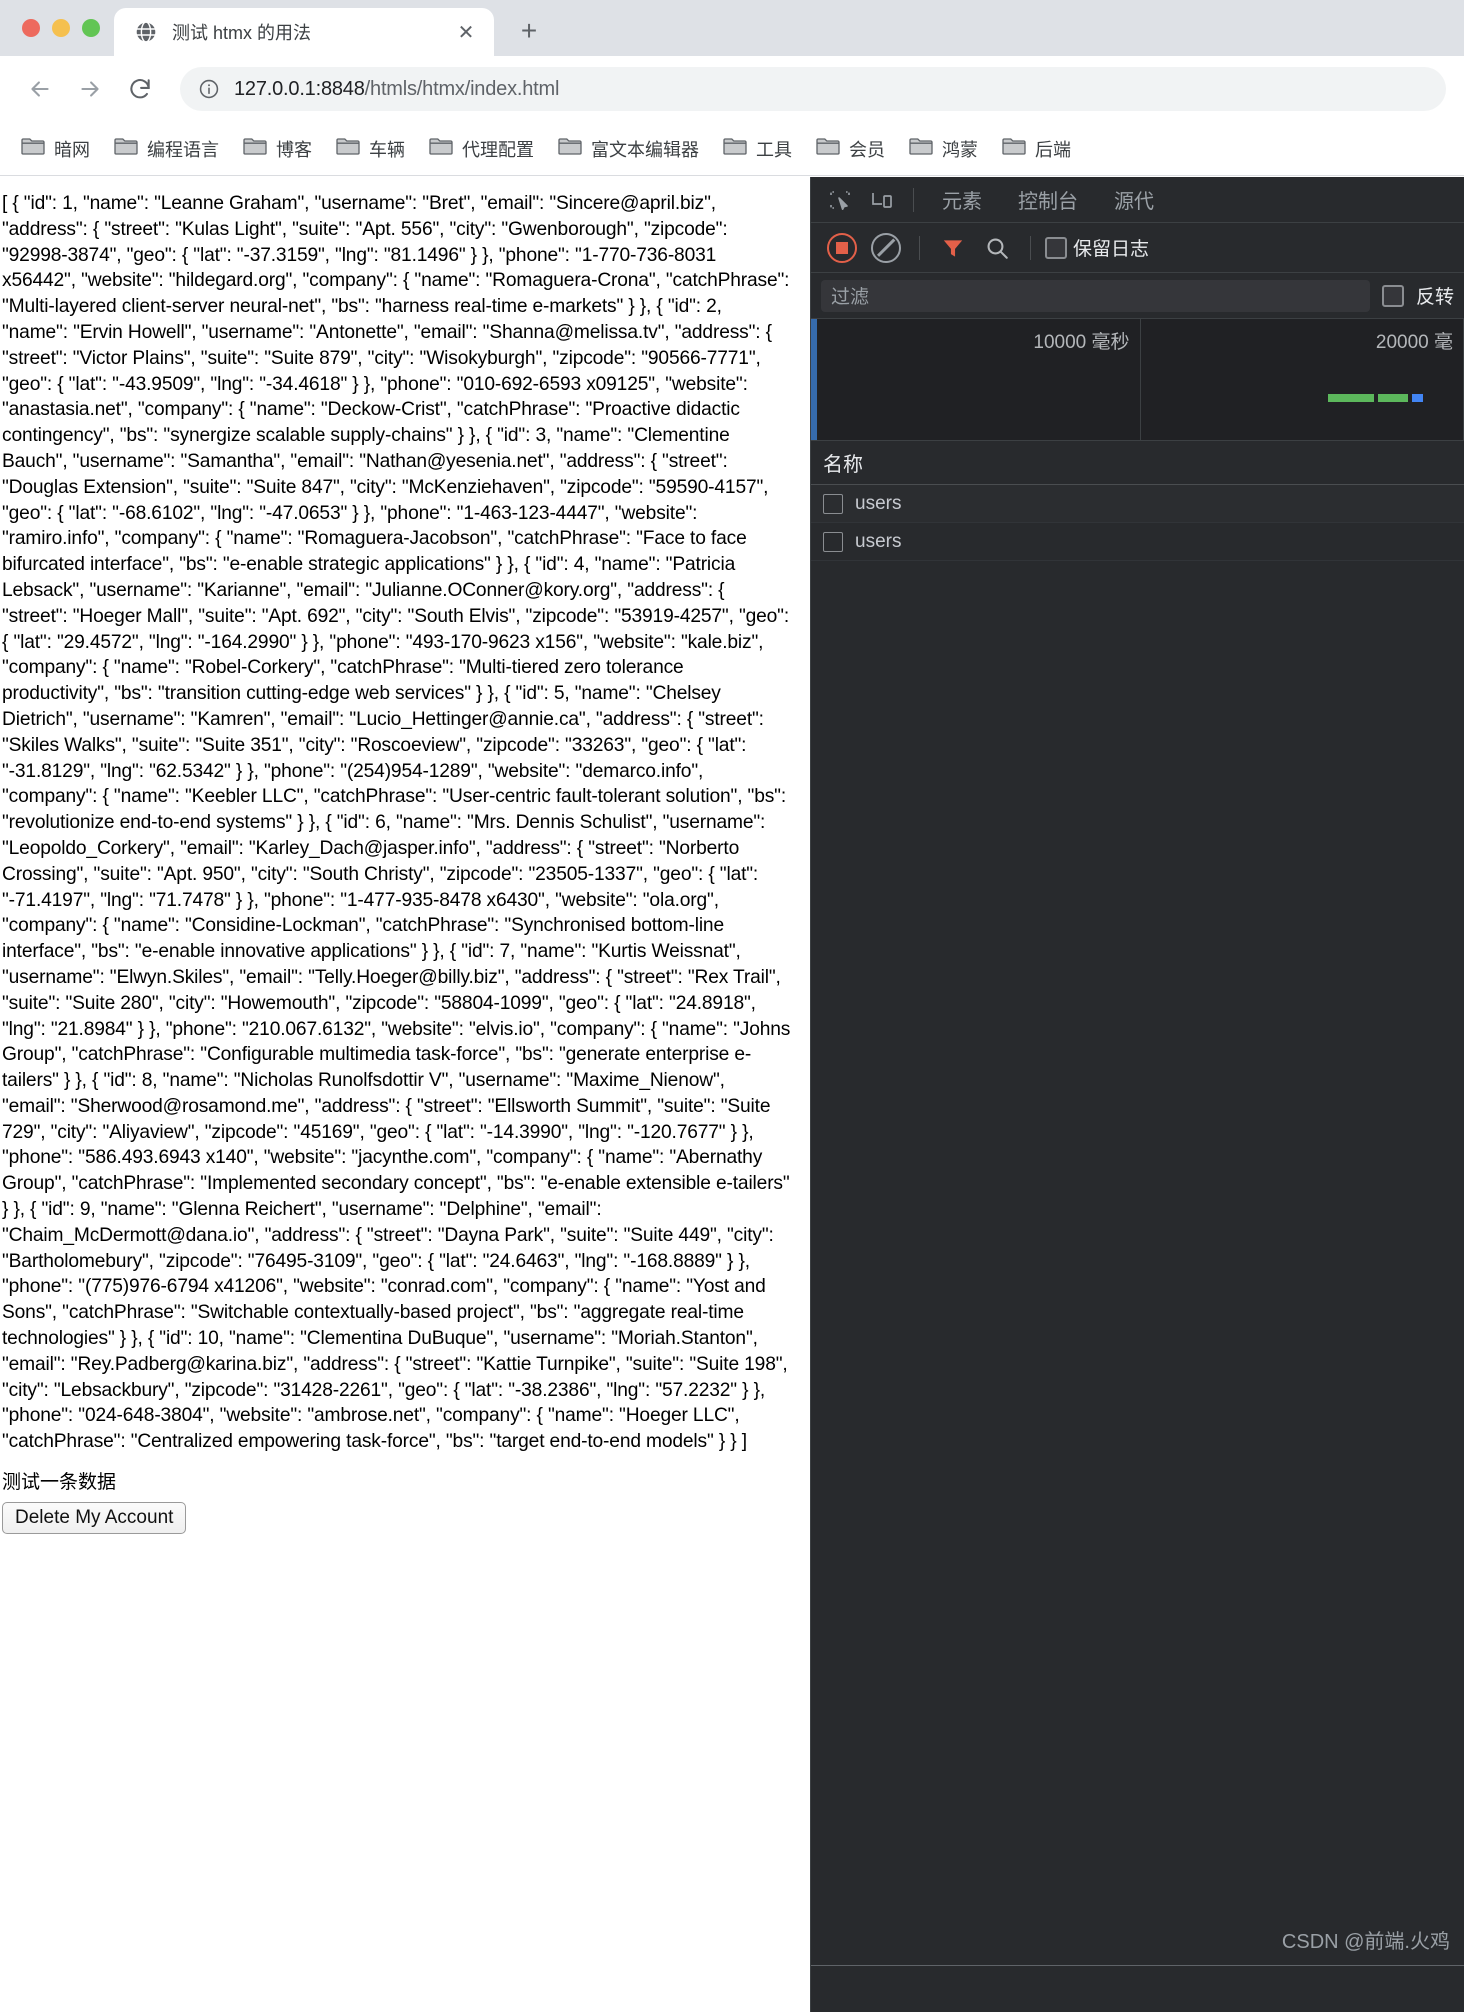 This screenshot has height=2012, width=1464. Describe the element at coordinates (94, 1518) in the screenshot. I see `delete-my-account-button: Delete My Account` at that location.